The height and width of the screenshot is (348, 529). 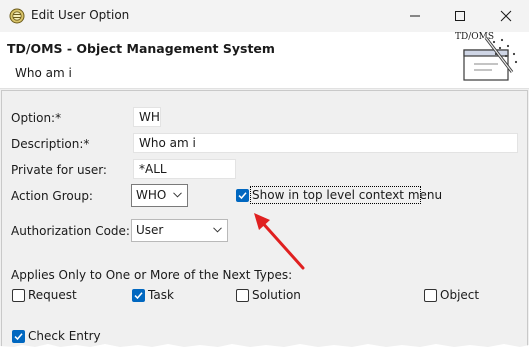 What do you see at coordinates (459, 295) in the screenshot?
I see `type-object-label: Object` at bounding box center [459, 295].